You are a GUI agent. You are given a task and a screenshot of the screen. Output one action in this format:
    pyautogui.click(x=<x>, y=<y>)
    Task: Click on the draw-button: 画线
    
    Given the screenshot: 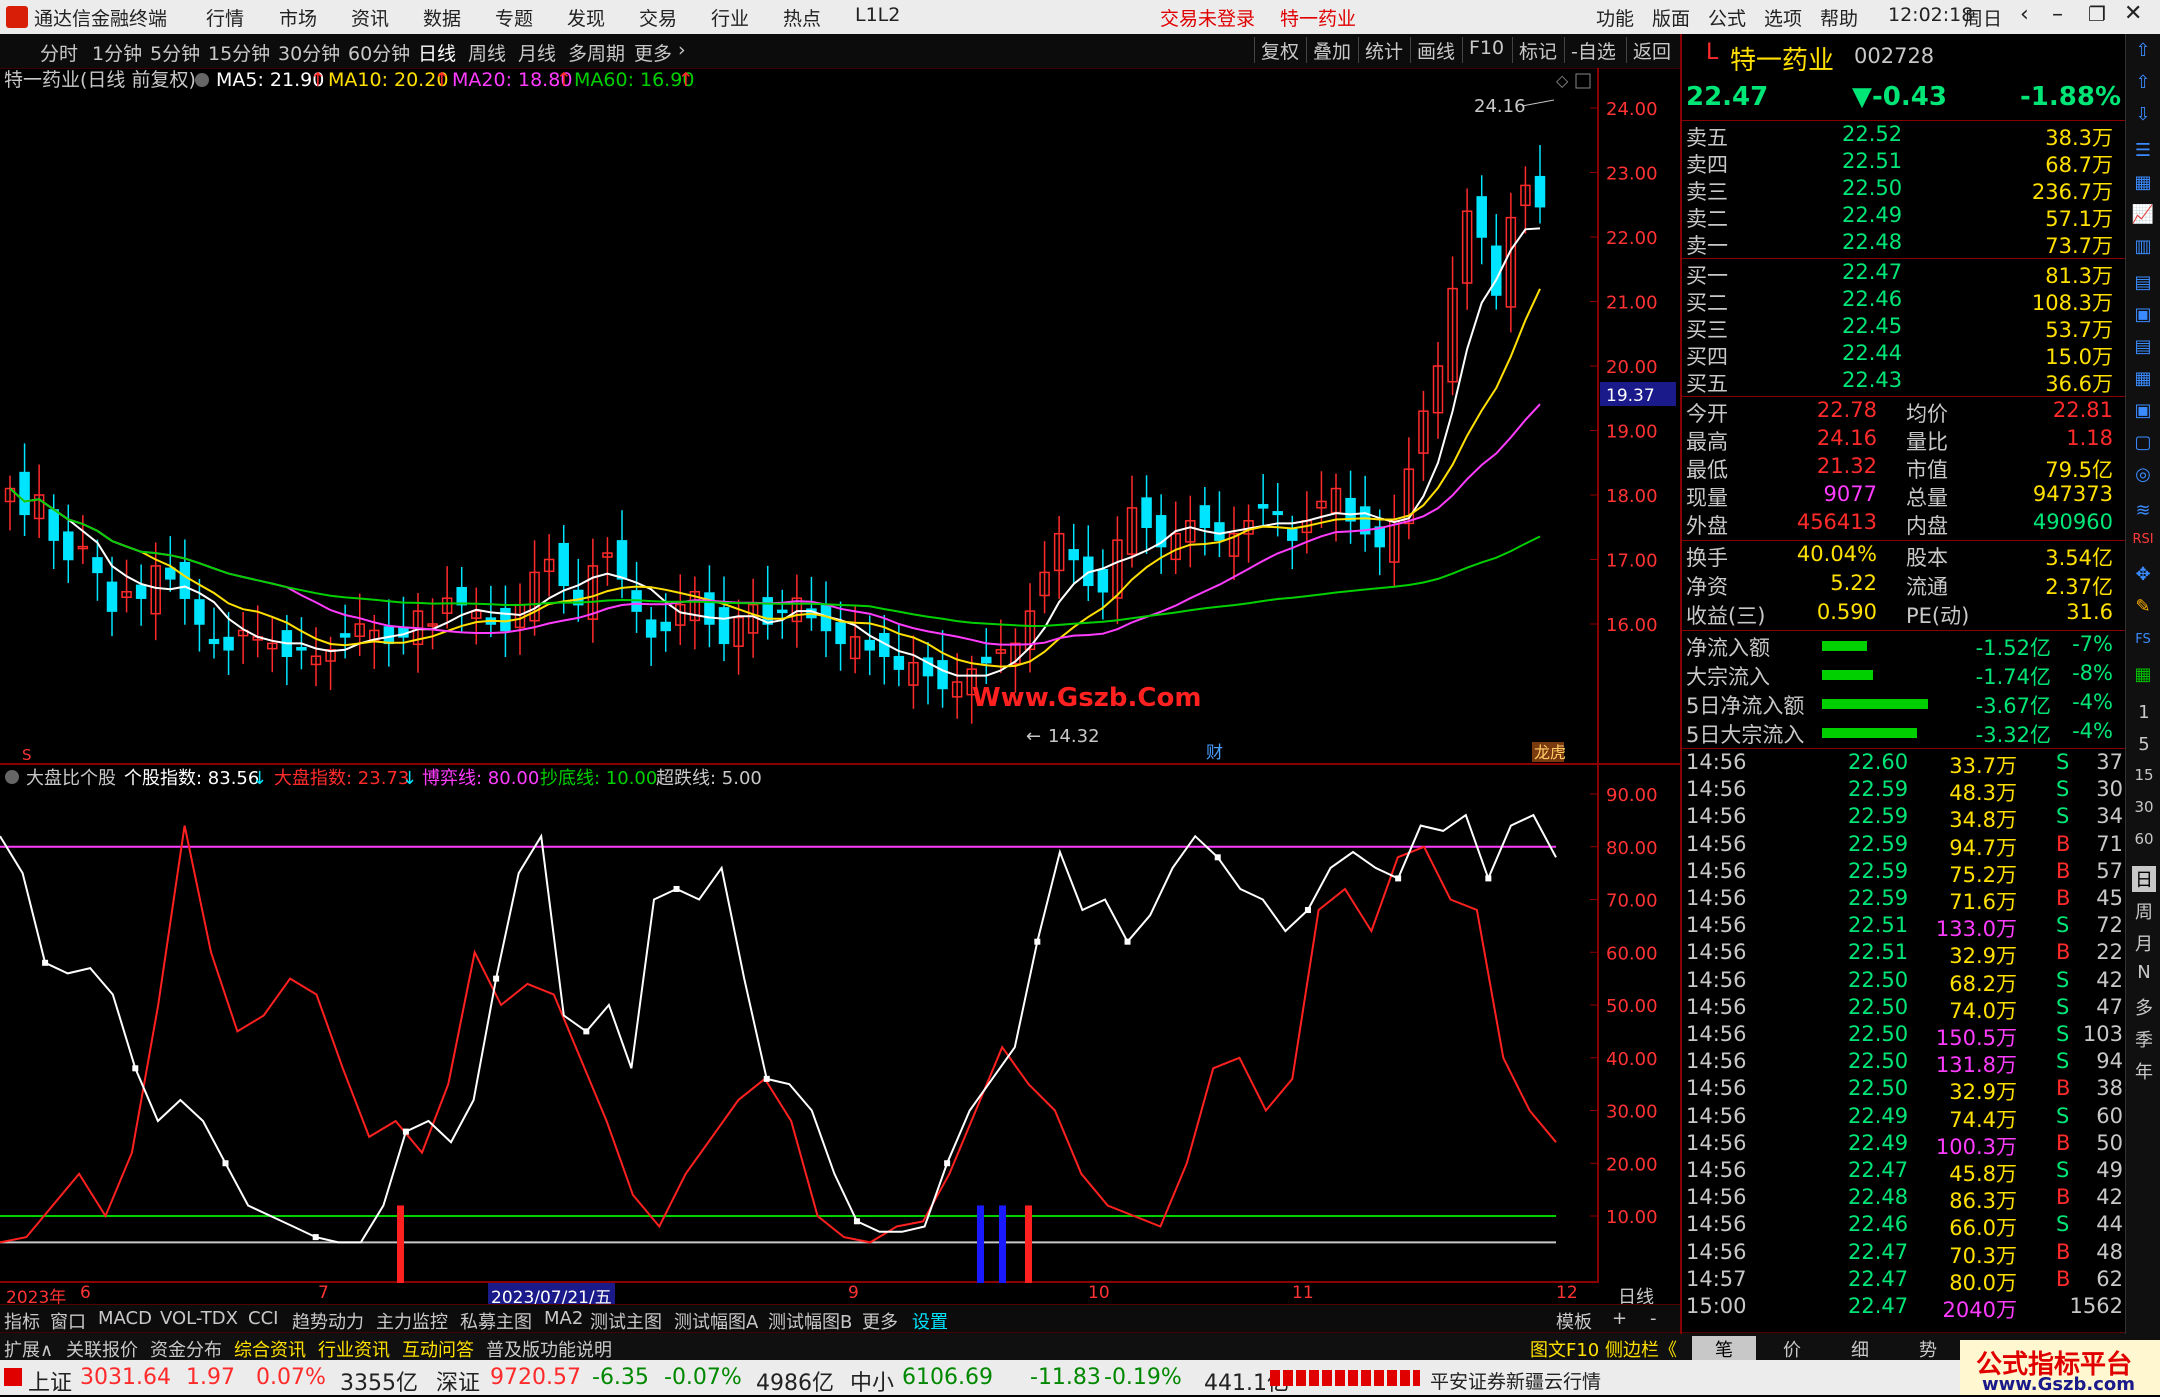 What is the action you would take?
    pyautogui.click(x=1435, y=50)
    